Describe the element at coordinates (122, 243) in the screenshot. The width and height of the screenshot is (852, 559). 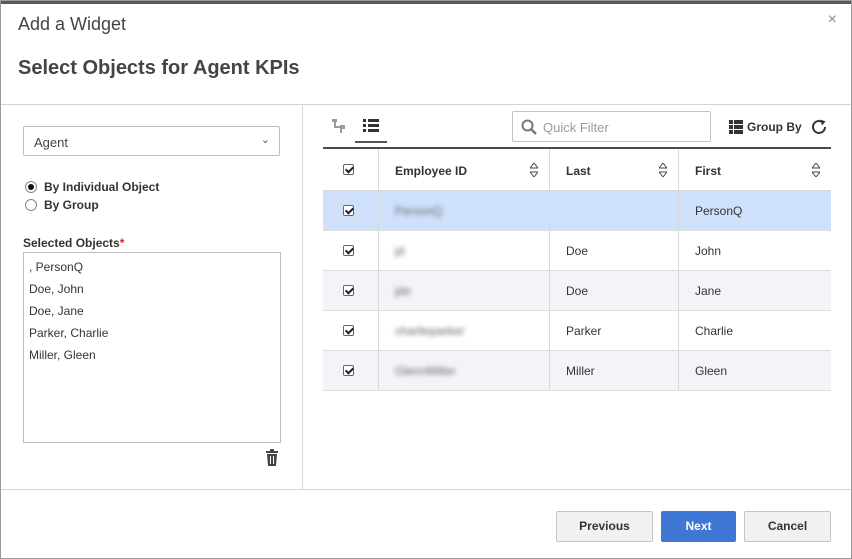
I see `required-mark: *` at that location.